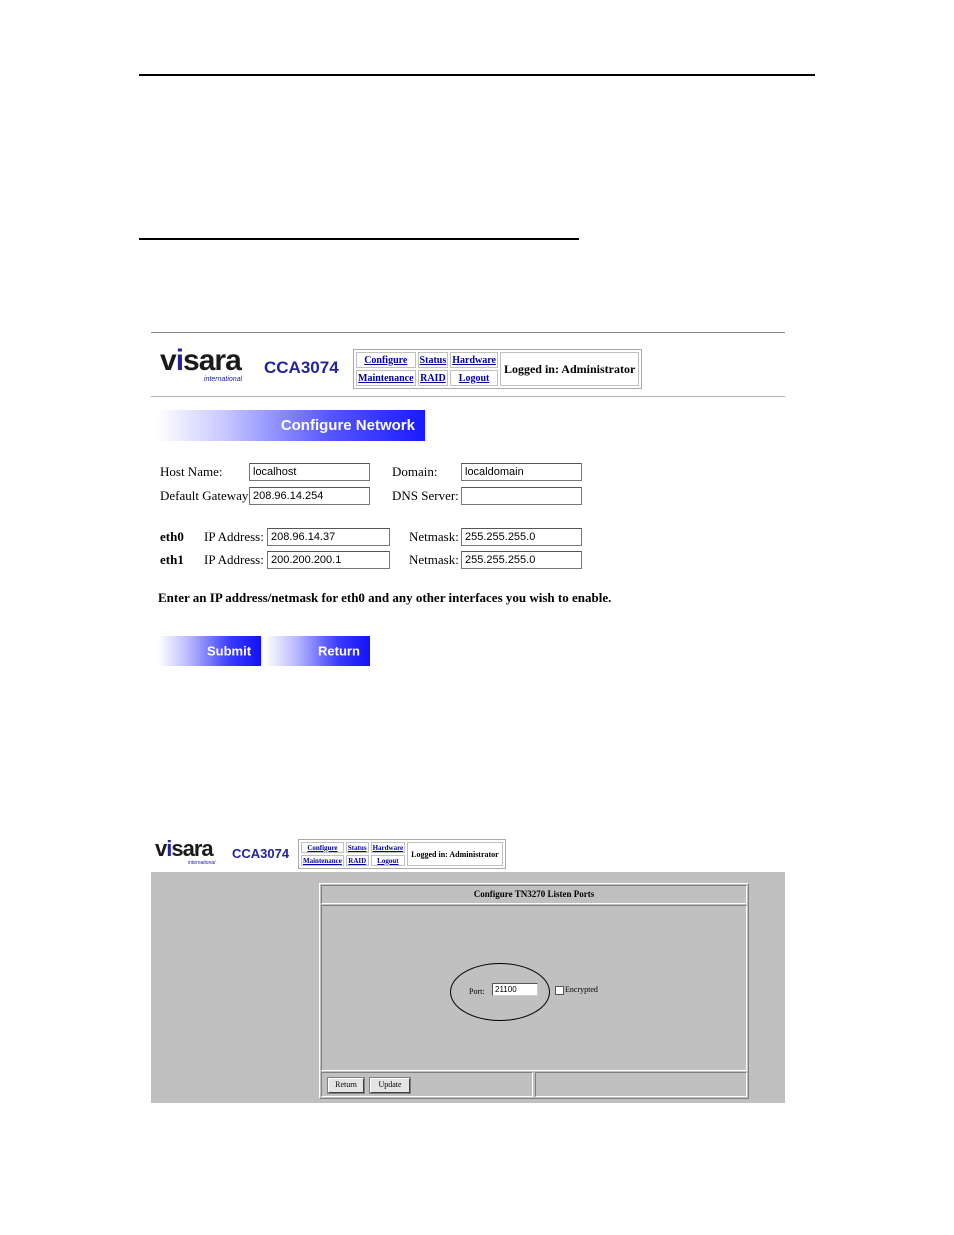 The height and width of the screenshot is (1235, 954). I want to click on page-banner: Configure Network, so click(291, 425).